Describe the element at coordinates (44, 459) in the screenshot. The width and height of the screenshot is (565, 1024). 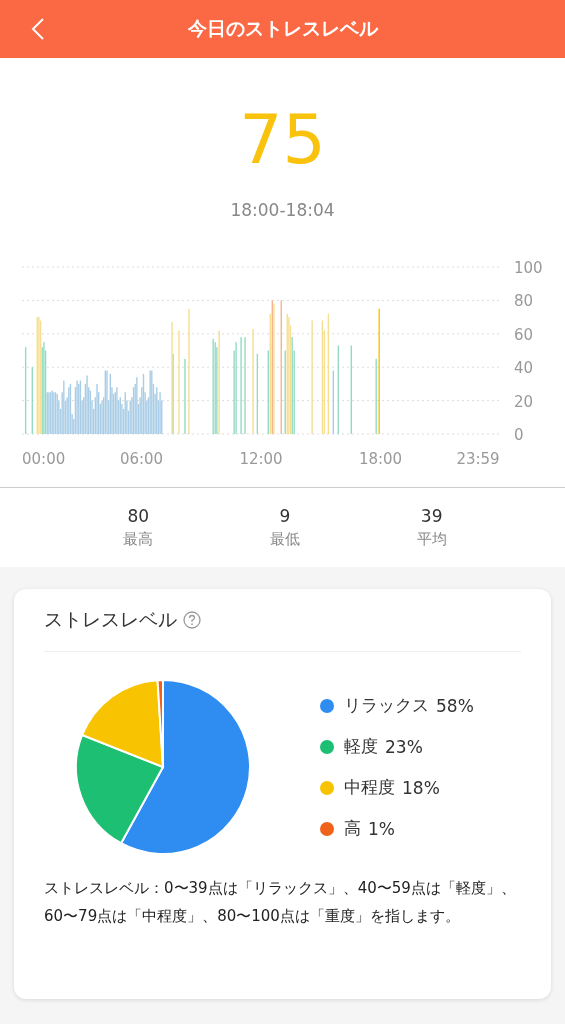
I see `axis-label: 00:00` at that location.